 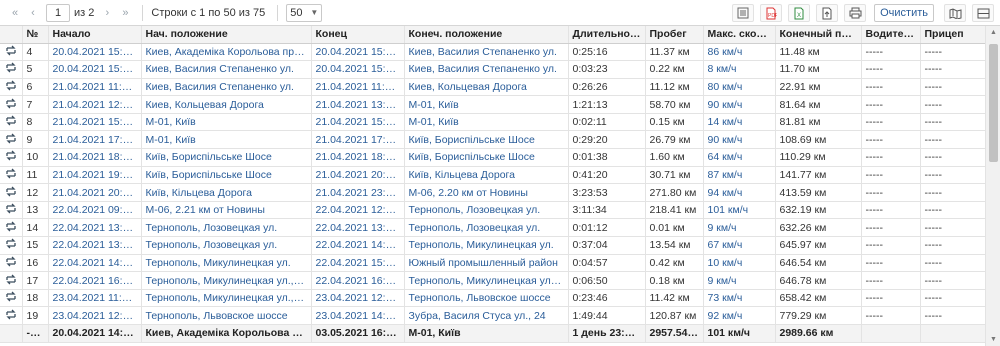 I want to click on header-start: Начало, so click(x=95, y=35).